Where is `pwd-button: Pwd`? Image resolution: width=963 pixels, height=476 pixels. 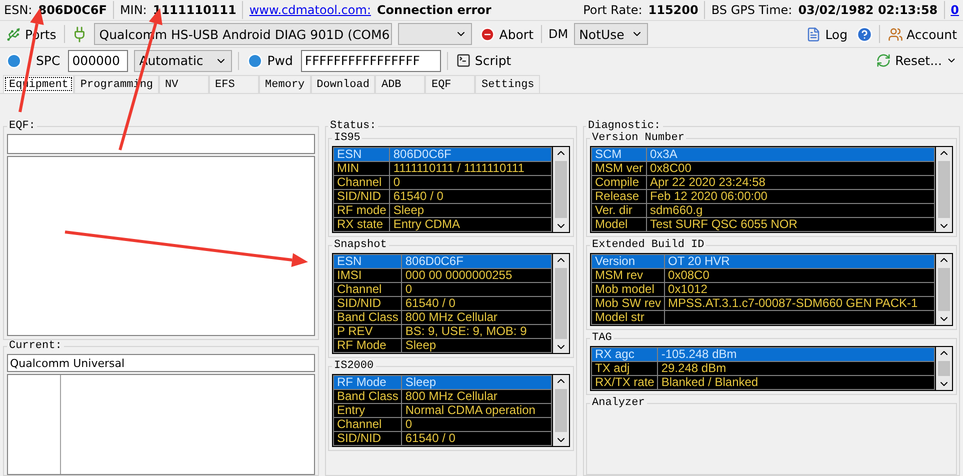 pwd-button: Pwd is located at coordinates (270, 61).